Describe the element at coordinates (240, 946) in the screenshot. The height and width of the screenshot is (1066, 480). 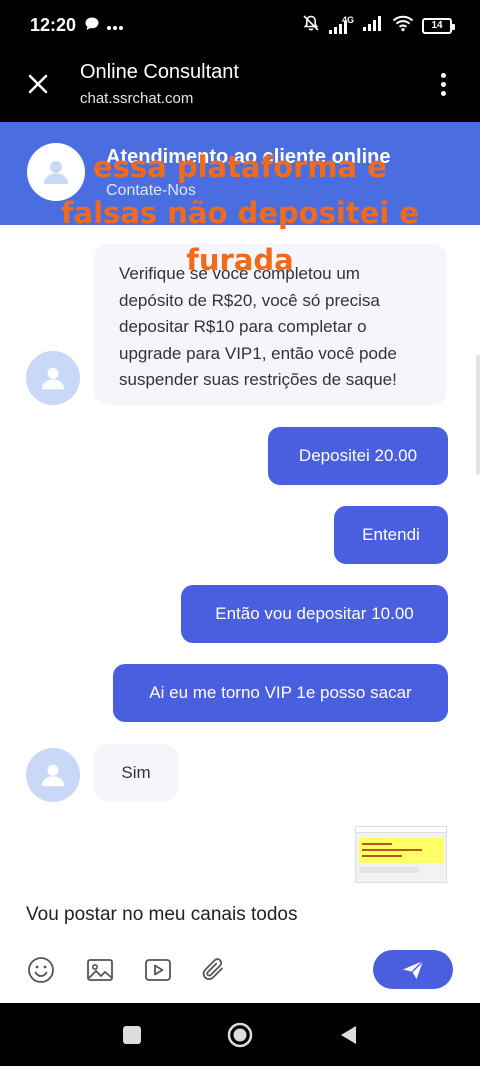
I see `composer: Vou postar no meu canais todos` at that location.